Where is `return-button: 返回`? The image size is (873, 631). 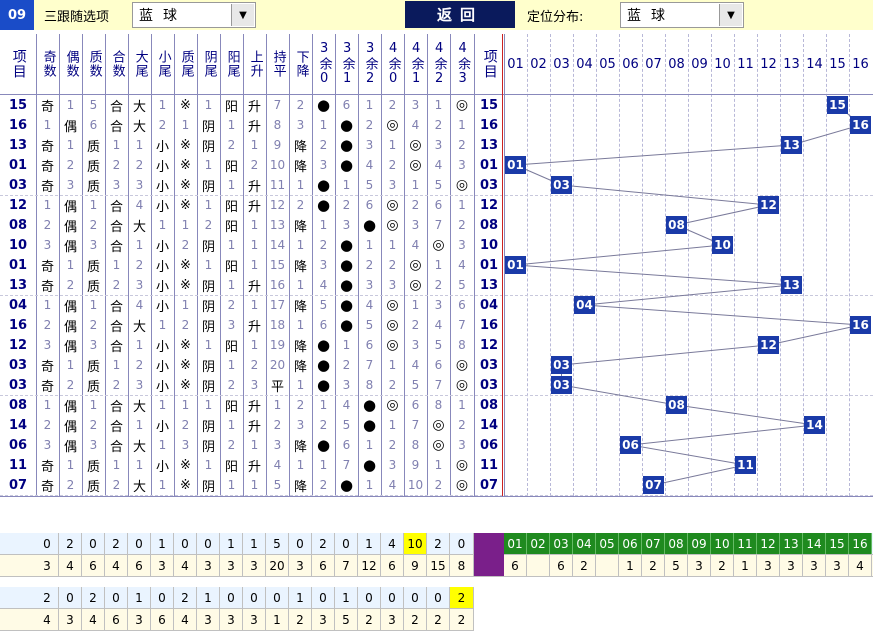 return-button: 返回 is located at coordinates (460, 14).